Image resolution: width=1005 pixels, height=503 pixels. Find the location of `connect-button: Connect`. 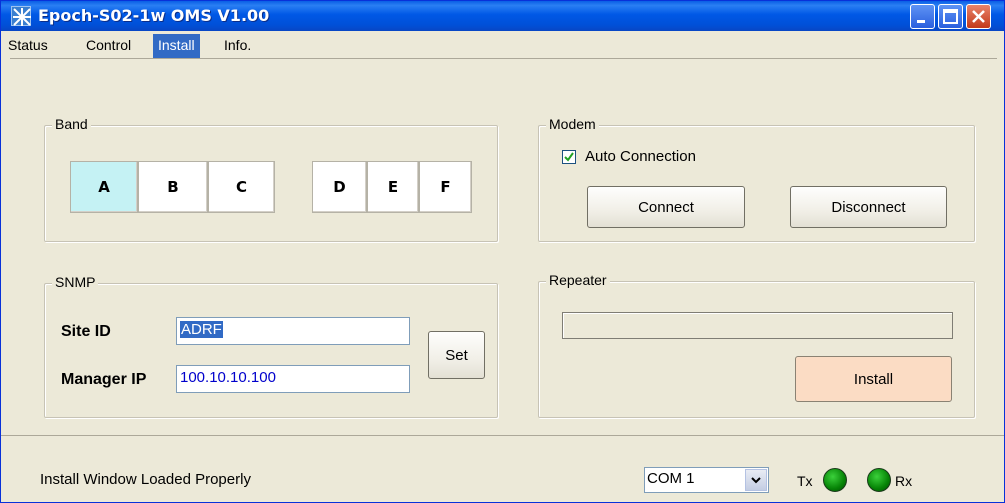

connect-button: Connect is located at coordinates (666, 207).